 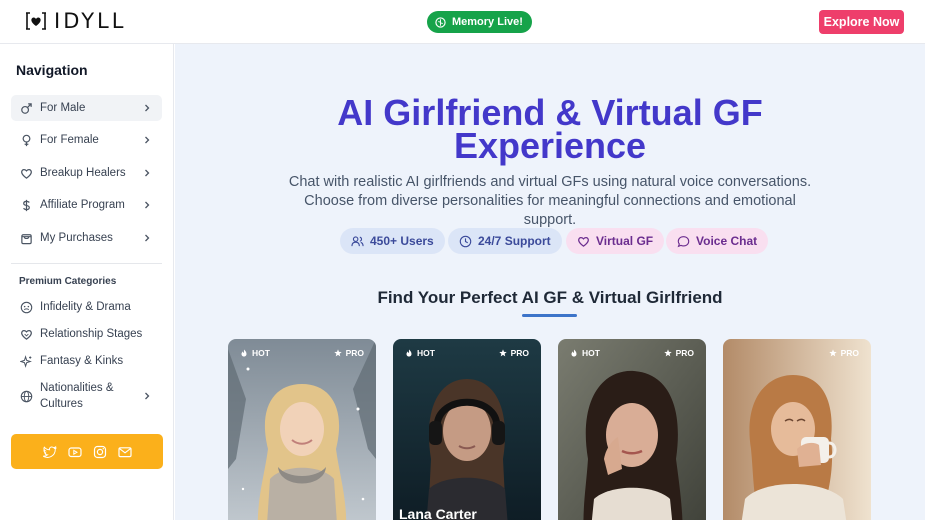 What do you see at coordinates (683, 241) in the screenshot?
I see `chat-bubble-icon` at bounding box center [683, 241].